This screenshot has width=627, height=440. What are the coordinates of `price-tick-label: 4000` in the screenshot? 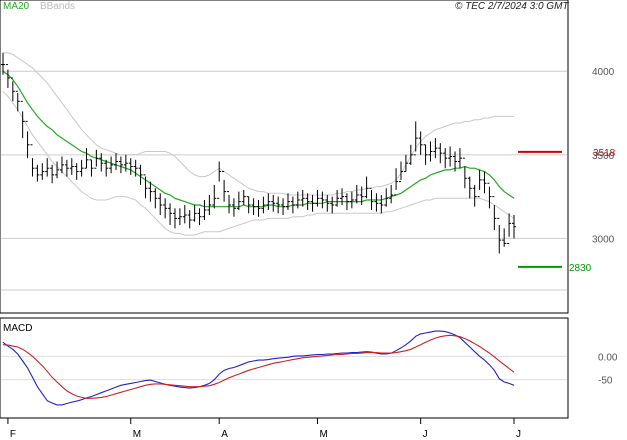 It's located at (603, 72).